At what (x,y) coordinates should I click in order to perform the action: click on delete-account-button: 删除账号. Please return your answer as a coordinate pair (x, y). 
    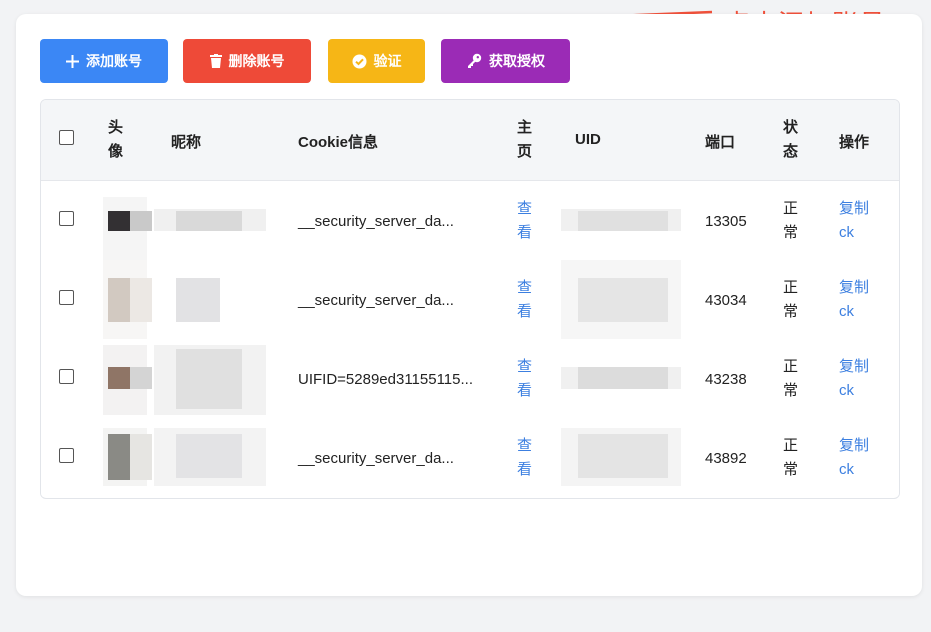
    Looking at the image, I should click on (247, 61).